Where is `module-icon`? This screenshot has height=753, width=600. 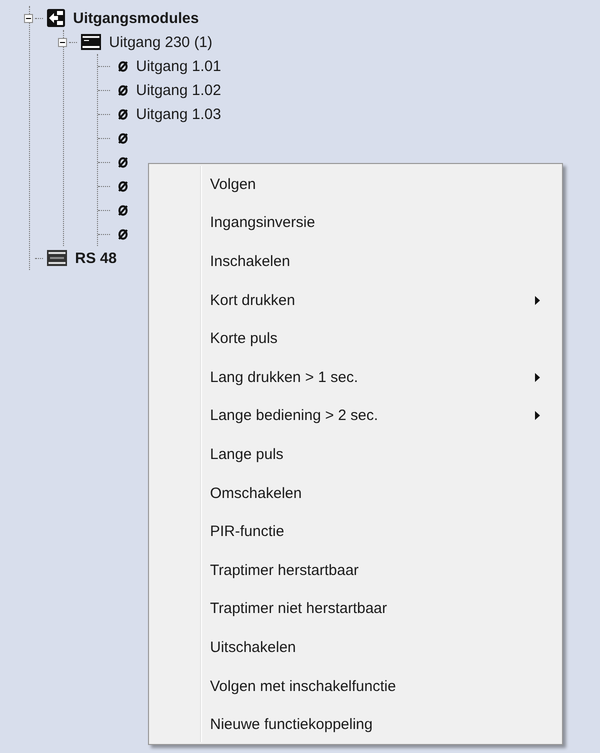 module-icon is located at coordinates (56, 18).